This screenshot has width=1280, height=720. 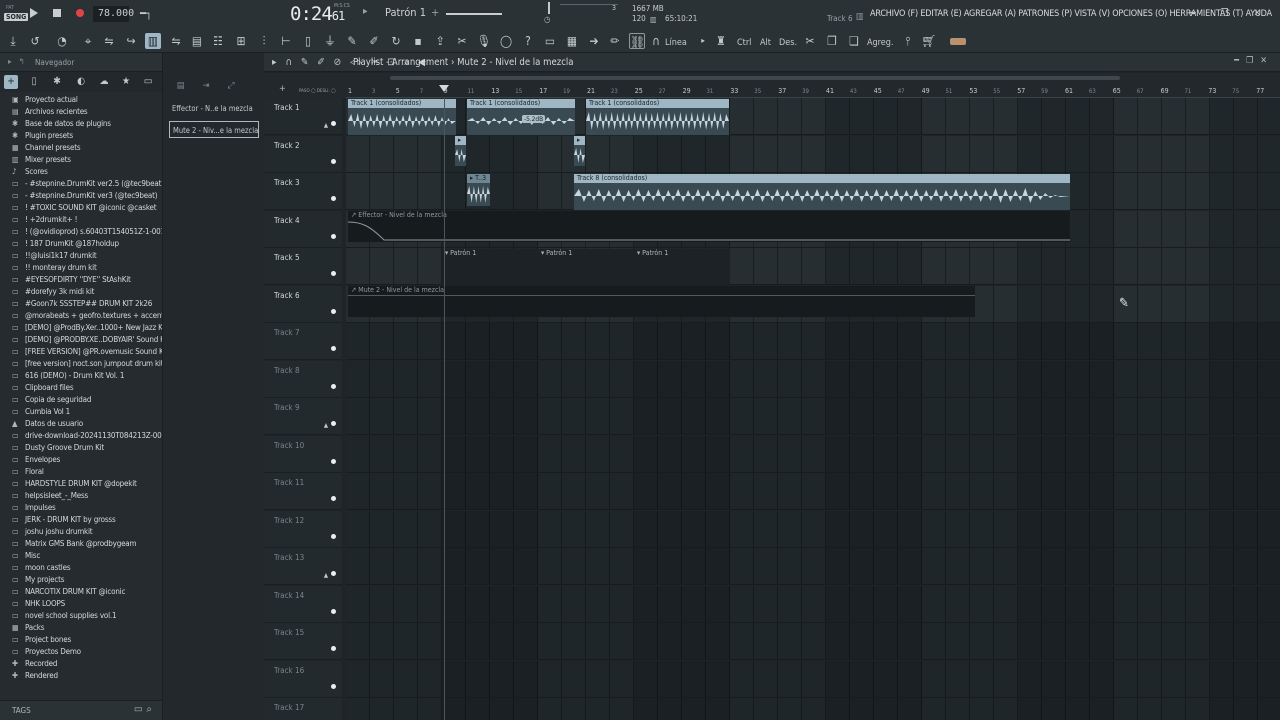 I want to click on tree-icon: ⊢, so click(x=286, y=41).